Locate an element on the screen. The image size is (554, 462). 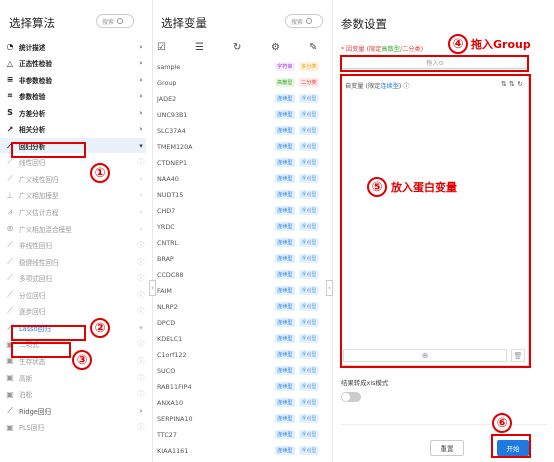
variable-row: SUCO 连续型 浮点型 is located at coordinates (242, 371).